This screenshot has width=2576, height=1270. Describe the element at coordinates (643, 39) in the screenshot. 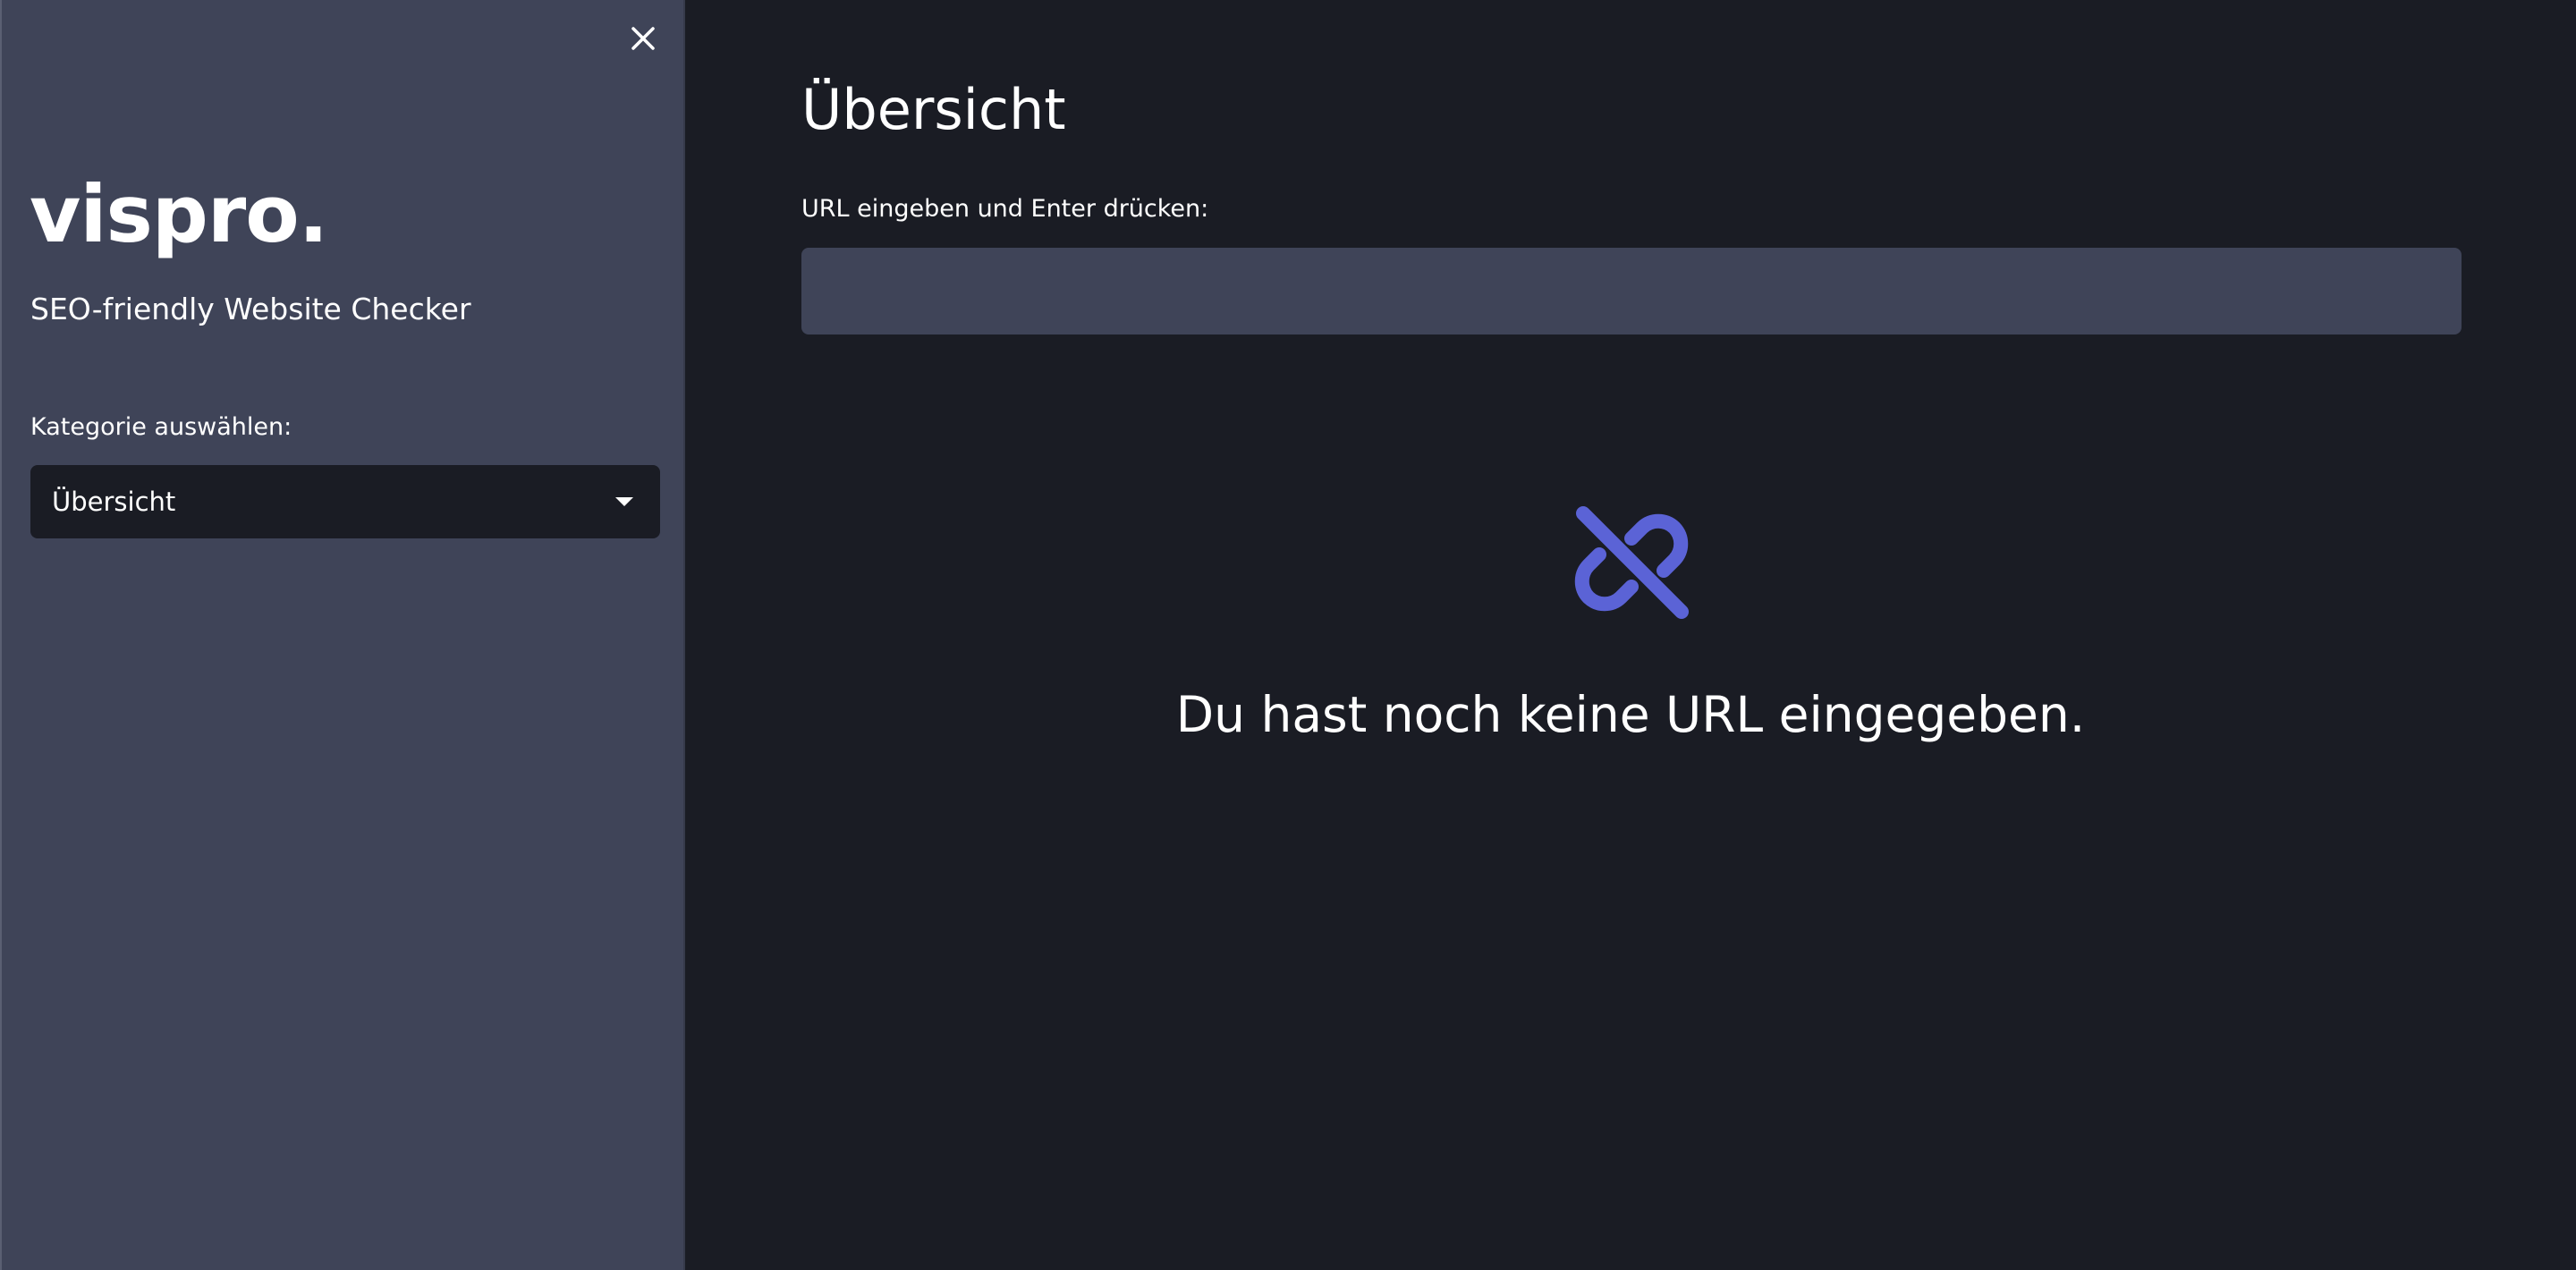

I see `close-icon` at that location.